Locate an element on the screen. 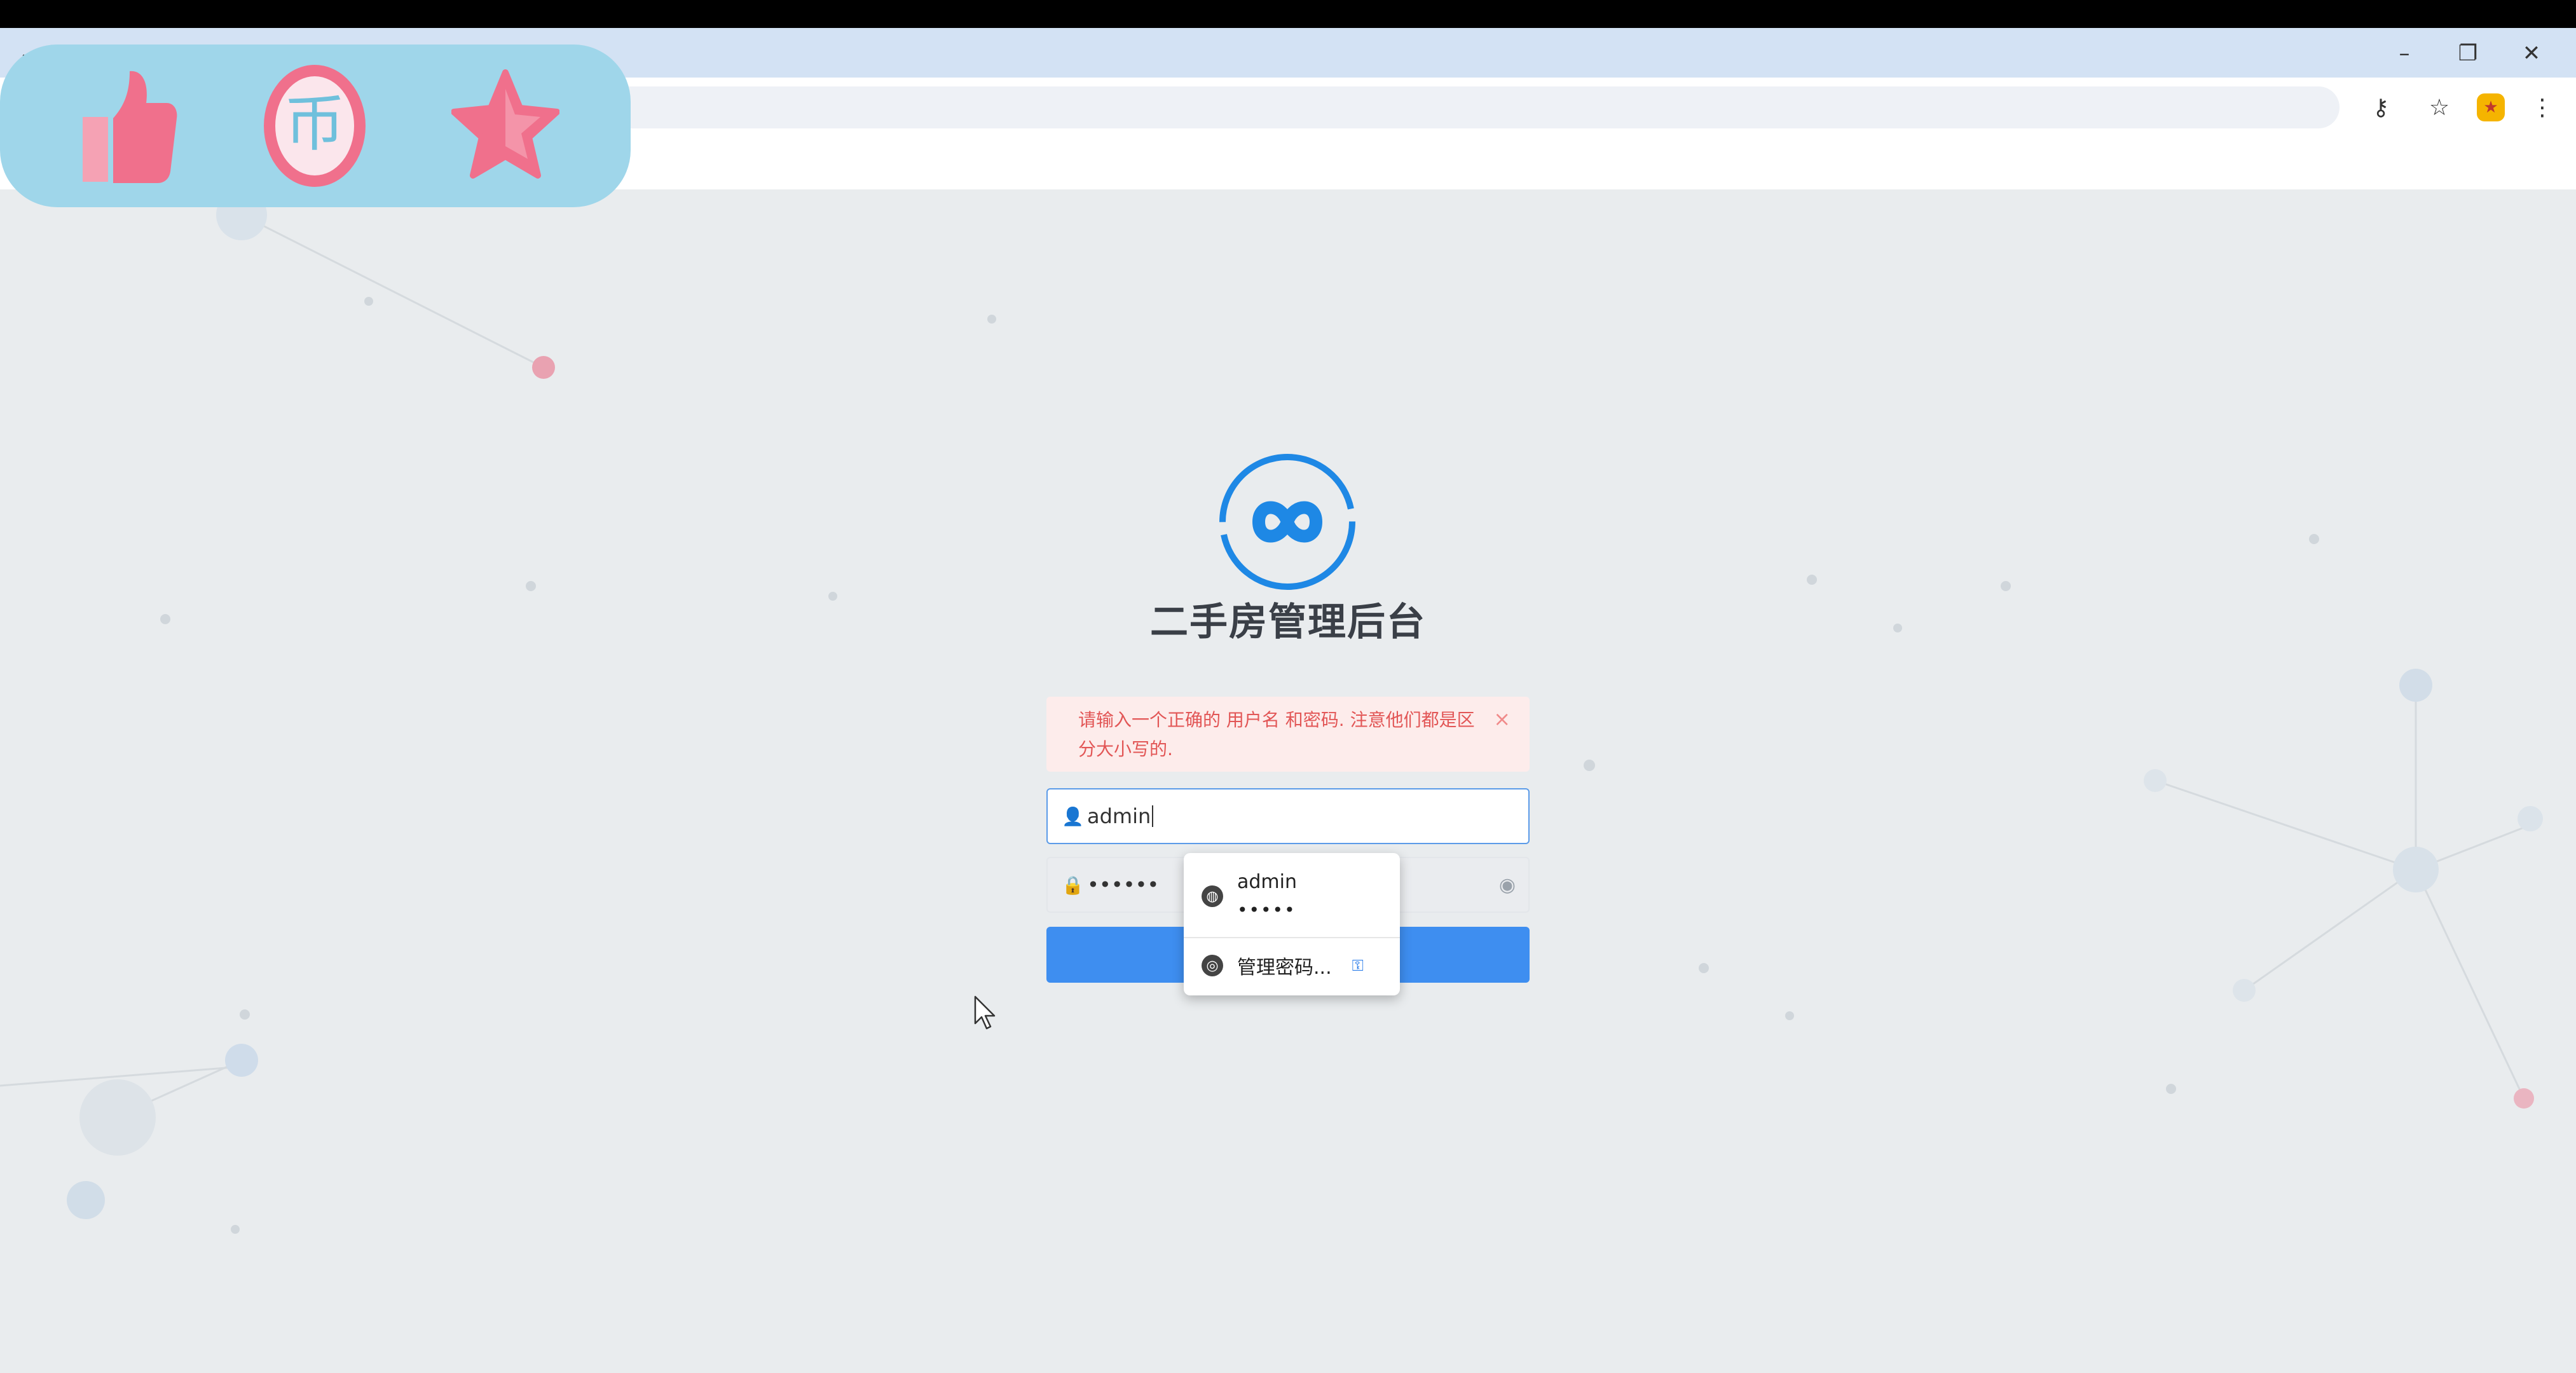 The width and height of the screenshot is (2576, 1373). thumbs-up-icon is located at coordinates (125, 126).